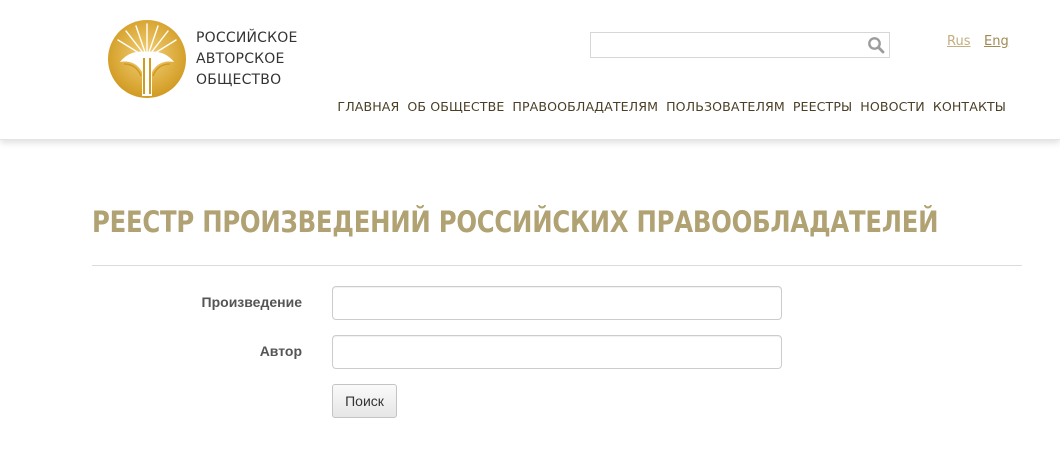  What do you see at coordinates (239, 79) in the screenshot?
I see `logo-line-3: ОБЩЕСТВО` at bounding box center [239, 79].